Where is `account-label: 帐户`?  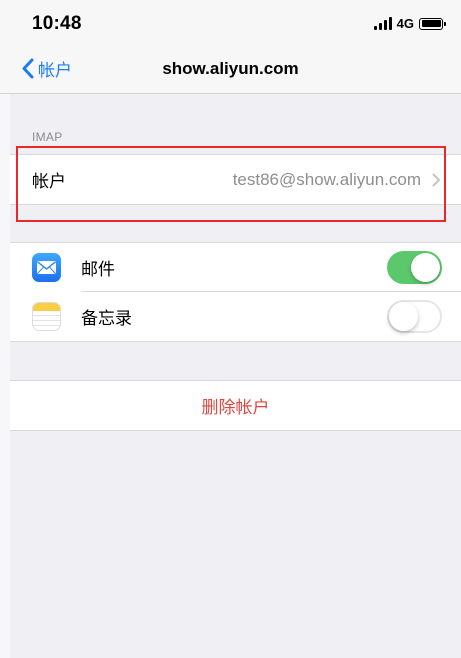
account-label: 帐户 is located at coordinates (49, 181).